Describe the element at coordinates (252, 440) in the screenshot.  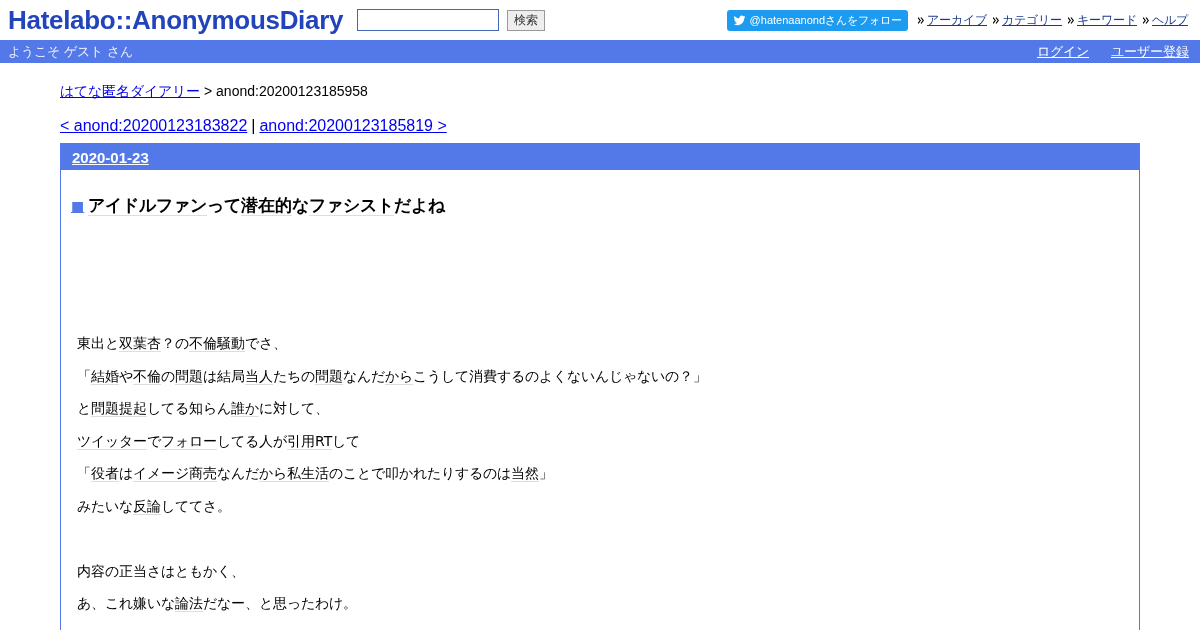
I see `body-text: してる人が` at that location.